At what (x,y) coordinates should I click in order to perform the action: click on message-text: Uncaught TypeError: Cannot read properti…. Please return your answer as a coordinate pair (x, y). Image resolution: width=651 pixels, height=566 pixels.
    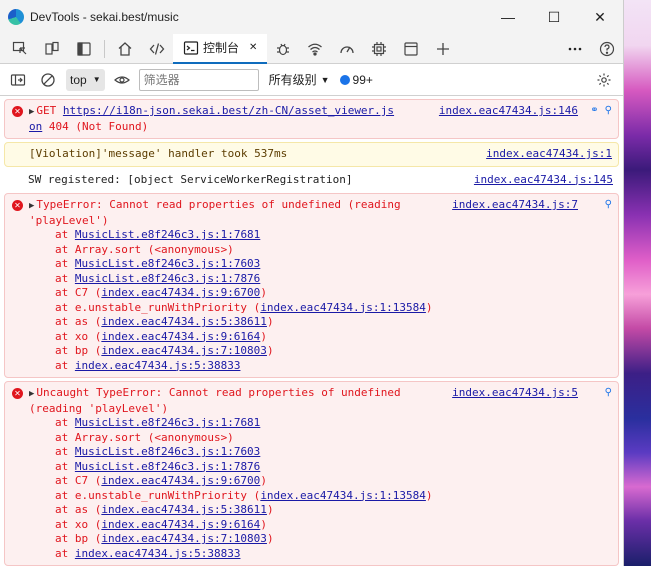
    Looking at the image, I should click on (218, 392).